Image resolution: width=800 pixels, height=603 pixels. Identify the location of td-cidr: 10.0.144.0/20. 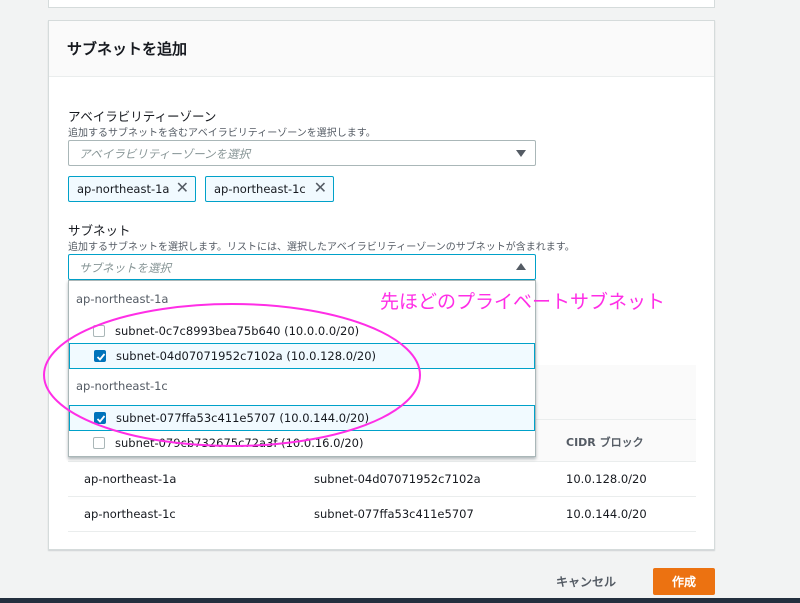
(606, 514).